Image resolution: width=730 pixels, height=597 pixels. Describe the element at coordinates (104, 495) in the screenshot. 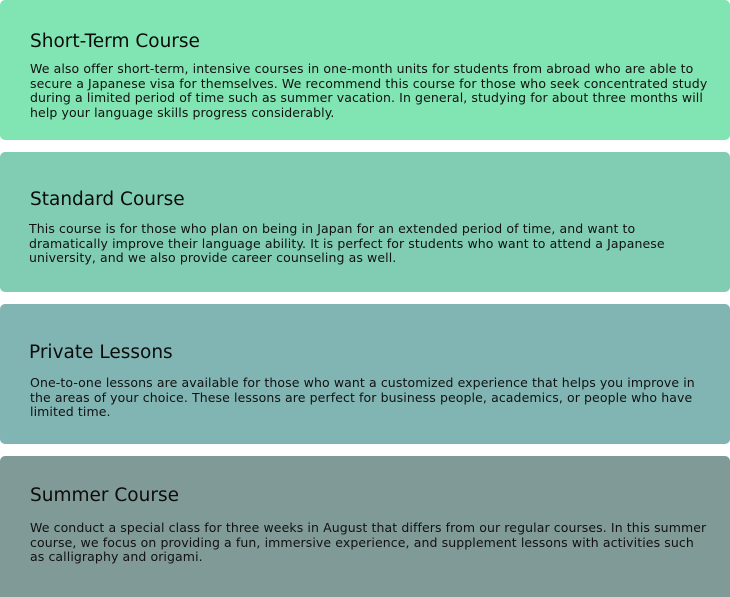

I see `summer-course-title: Summer Course` at that location.